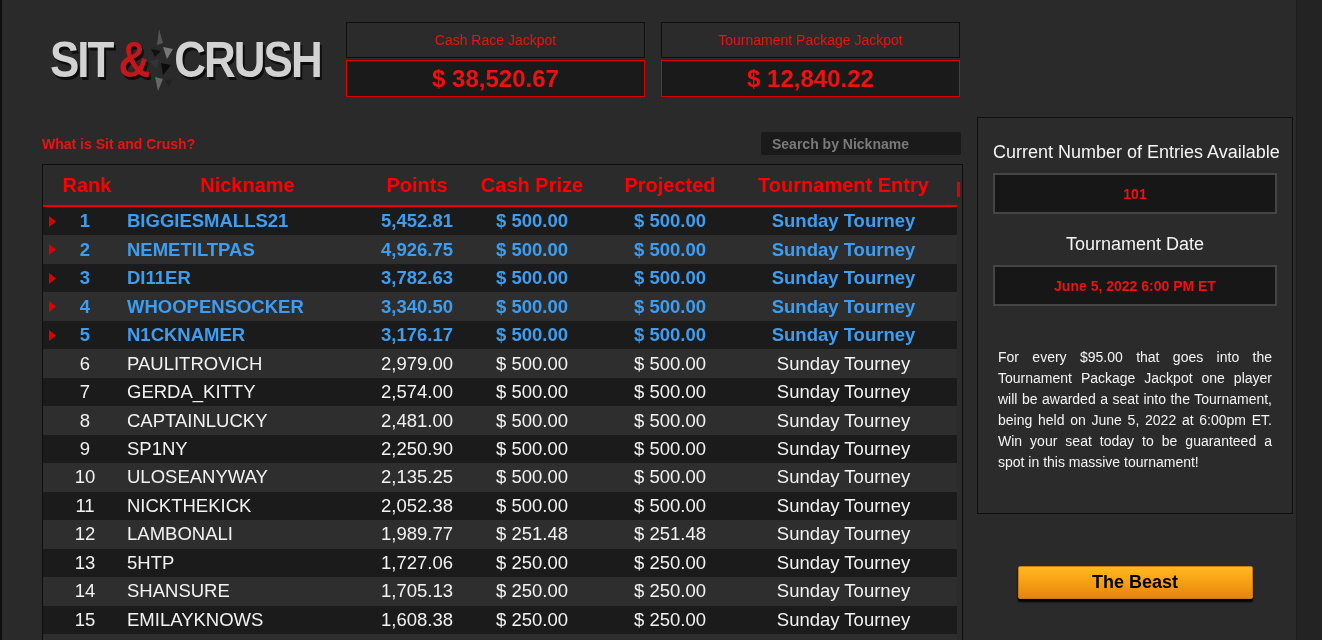 Image resolution: width=1322 pixels, height=640 pixels. I want to click on table-cell-text: NEMETILTPAS, so click(191, 249).